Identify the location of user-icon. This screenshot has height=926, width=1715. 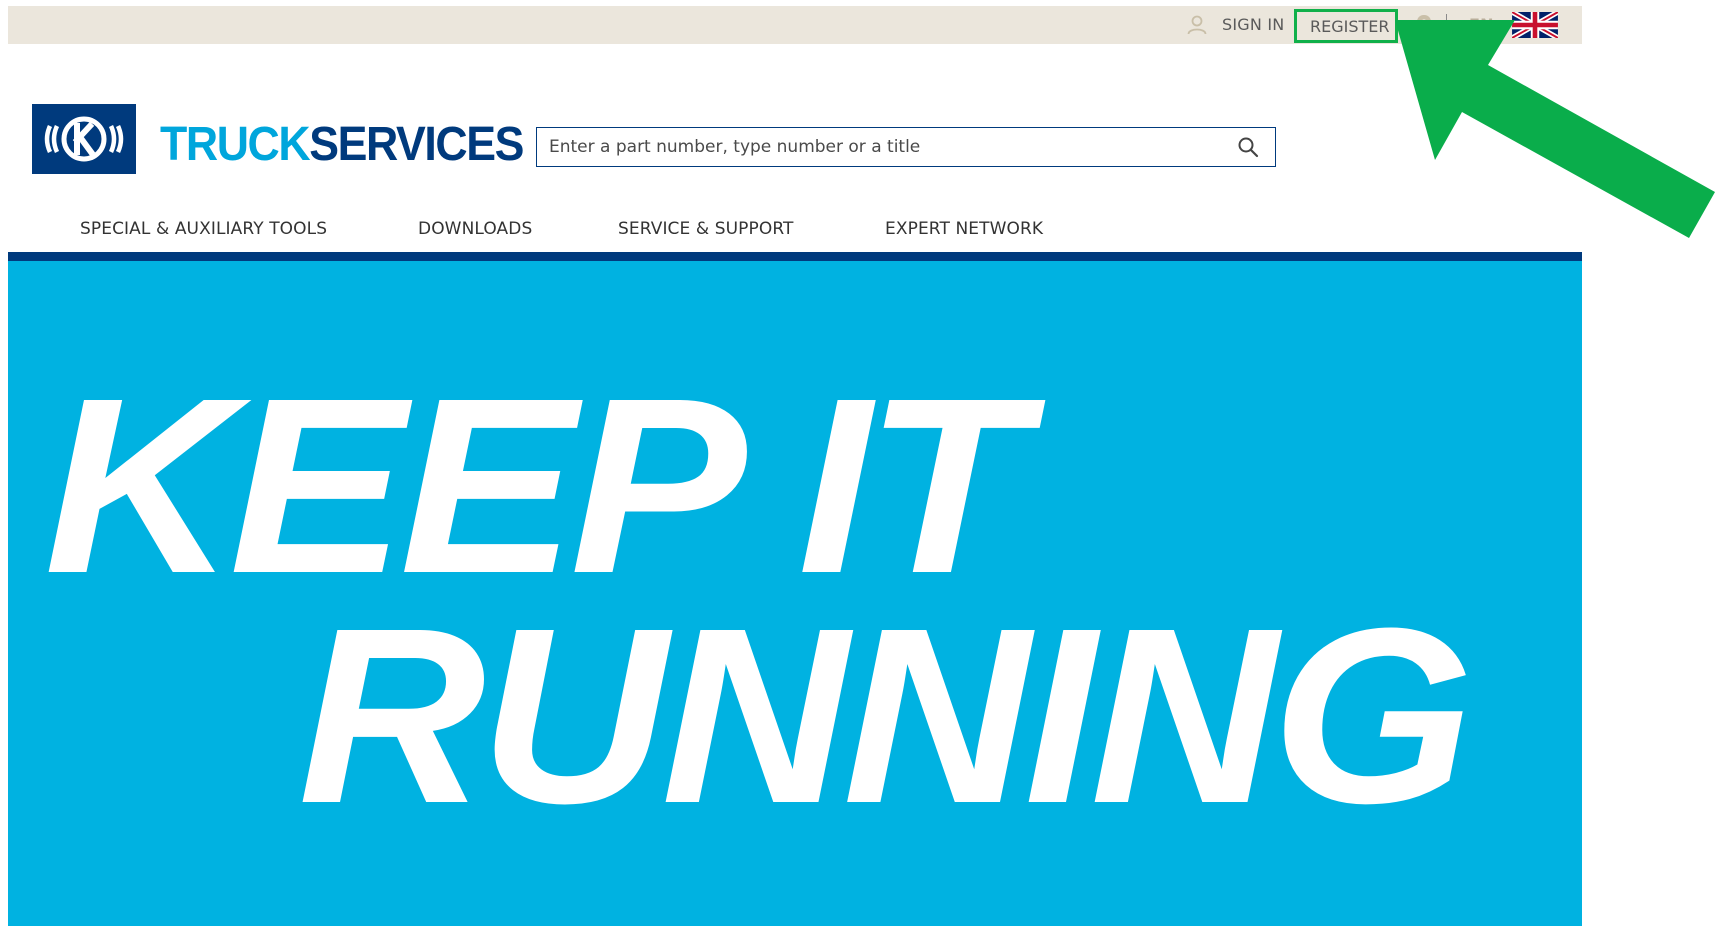
(1197, 25).